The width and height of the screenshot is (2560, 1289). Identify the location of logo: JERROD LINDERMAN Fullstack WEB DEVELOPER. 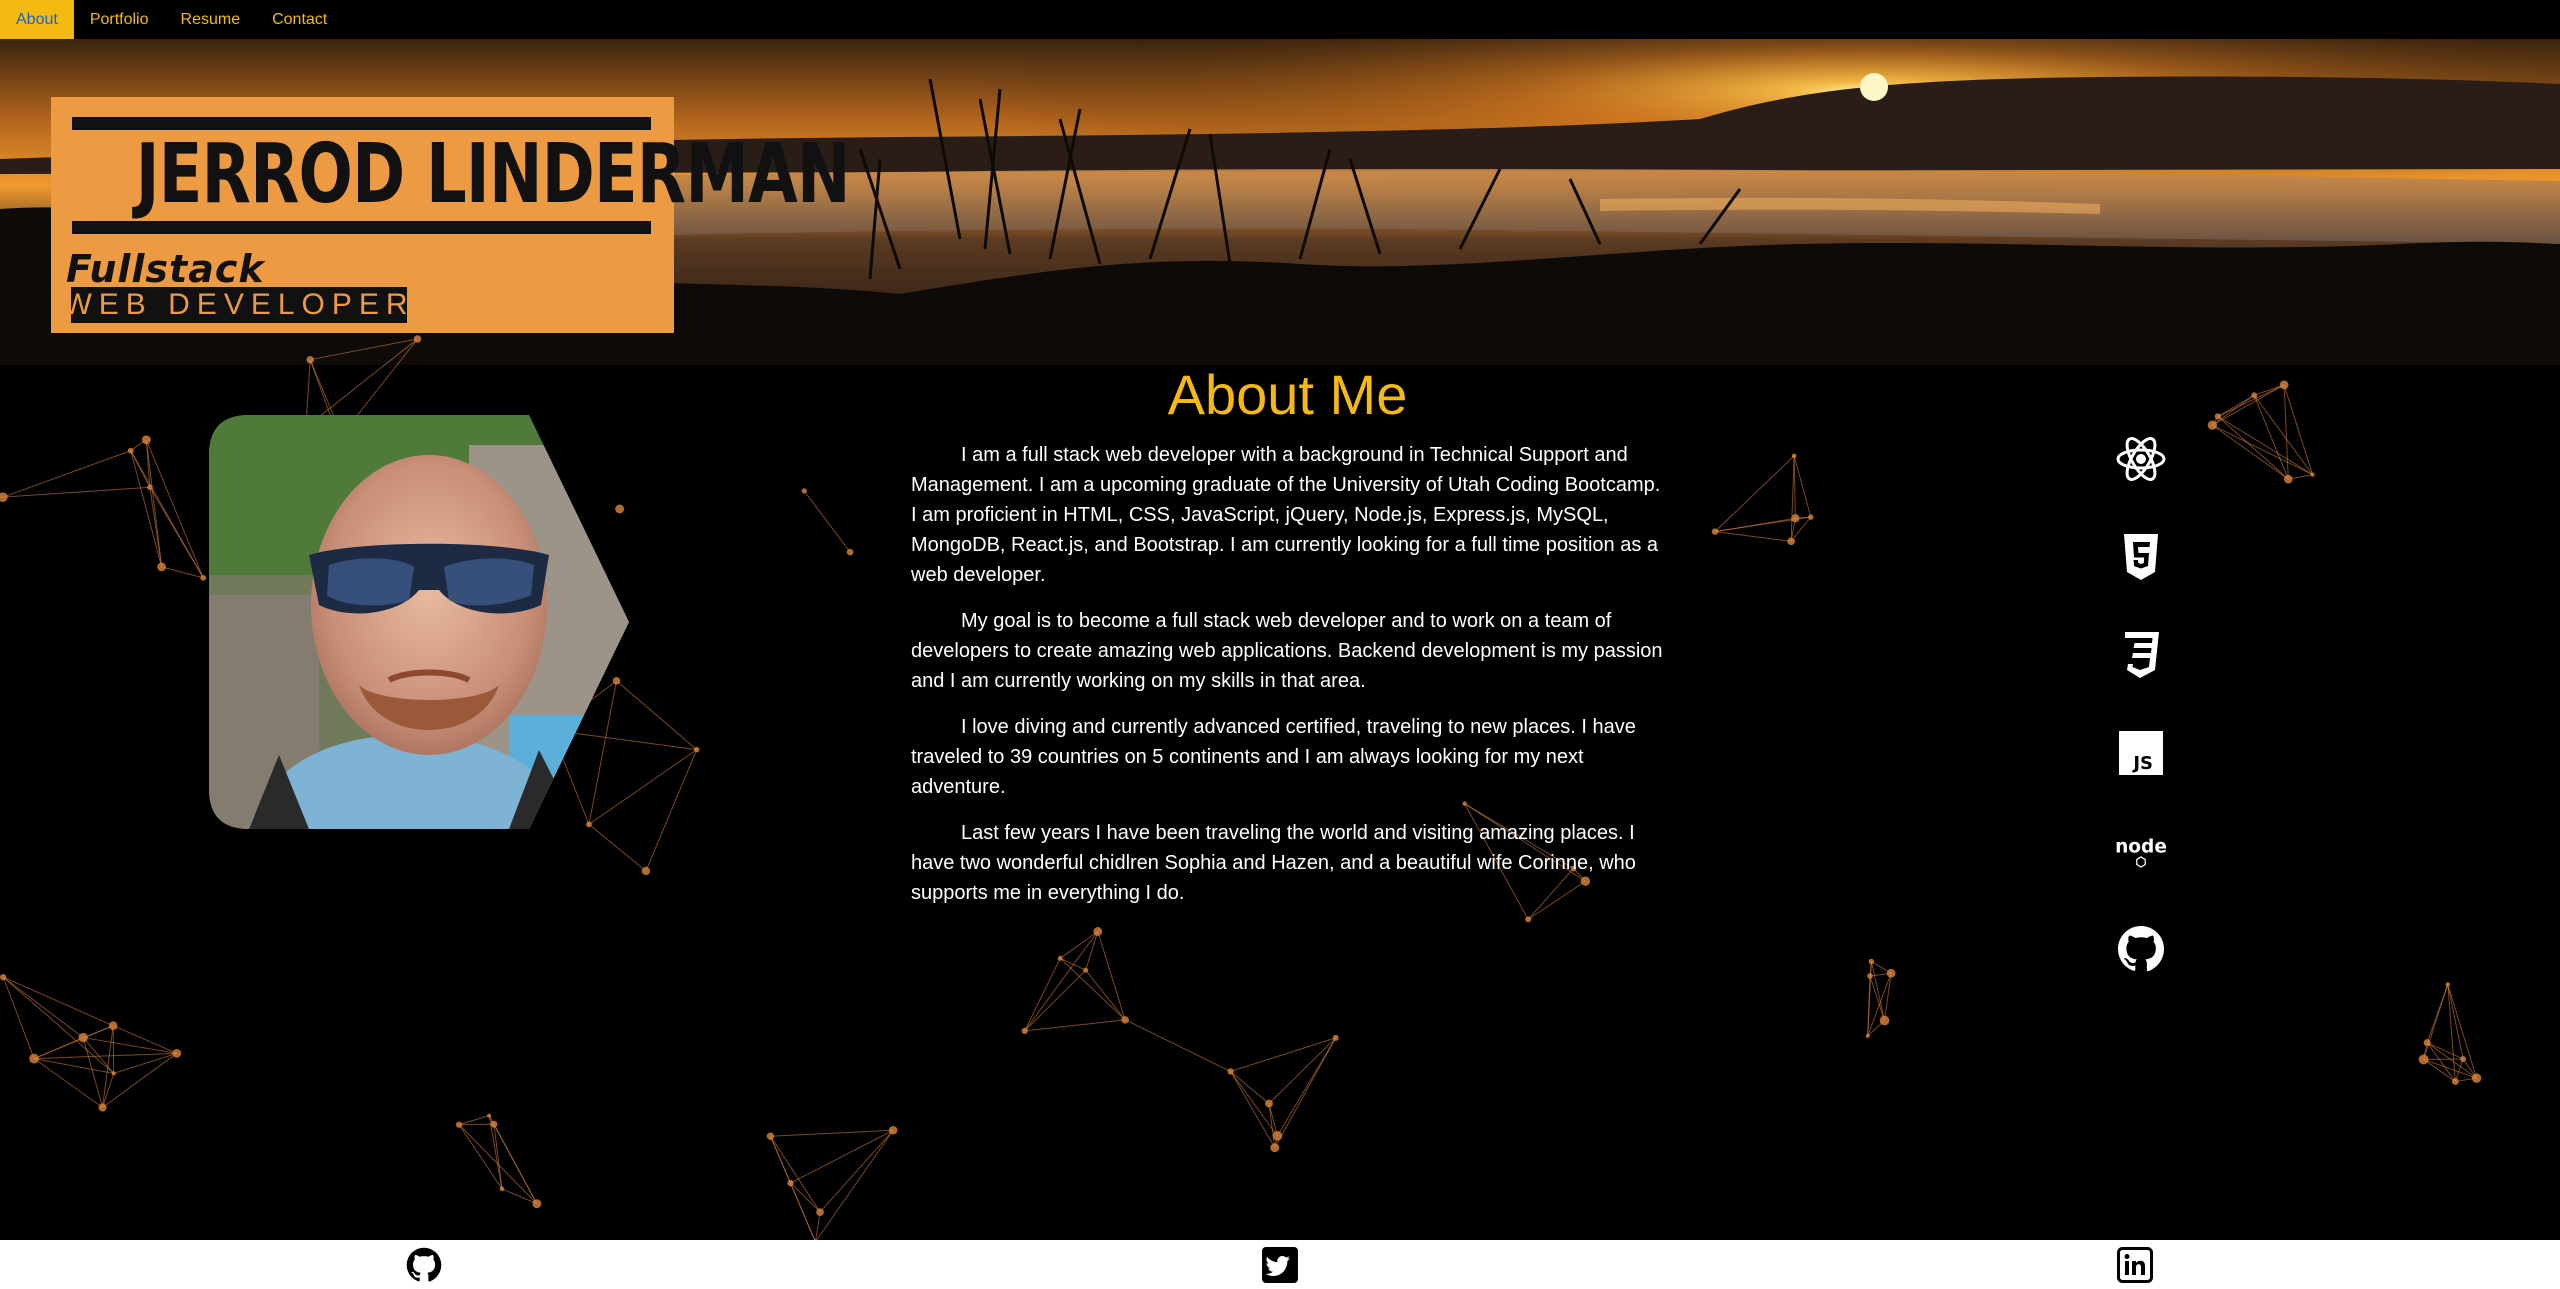
(451, 215).